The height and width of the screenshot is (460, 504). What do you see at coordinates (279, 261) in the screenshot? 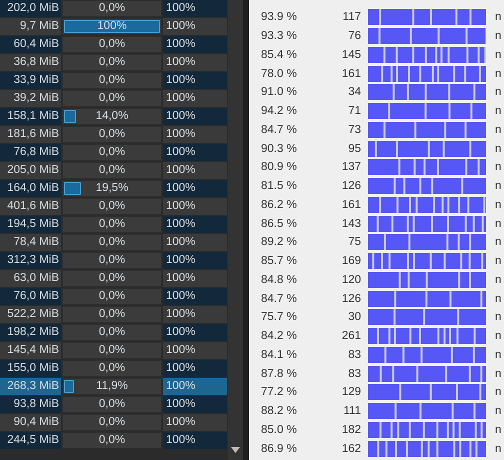
I see `percent-cell: 85.7 %` at bounding box center [279, 261].